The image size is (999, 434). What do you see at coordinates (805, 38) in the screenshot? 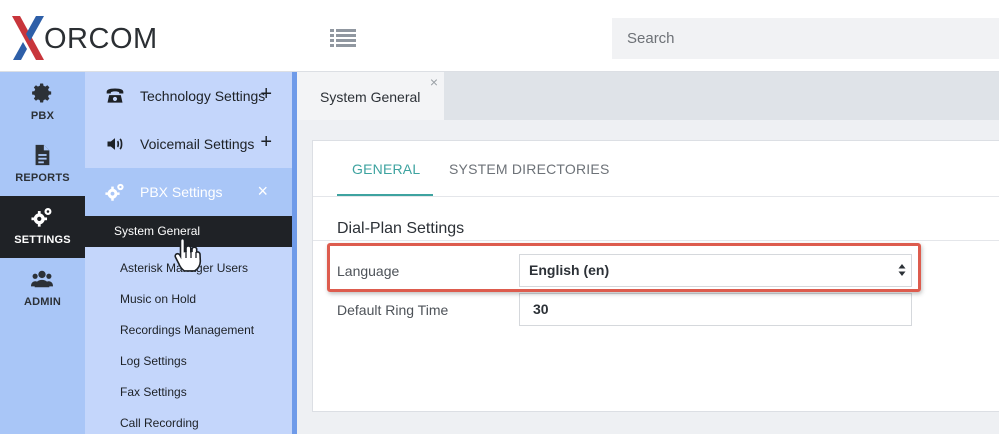
I see `search-input` at bounding box center [805, 38].